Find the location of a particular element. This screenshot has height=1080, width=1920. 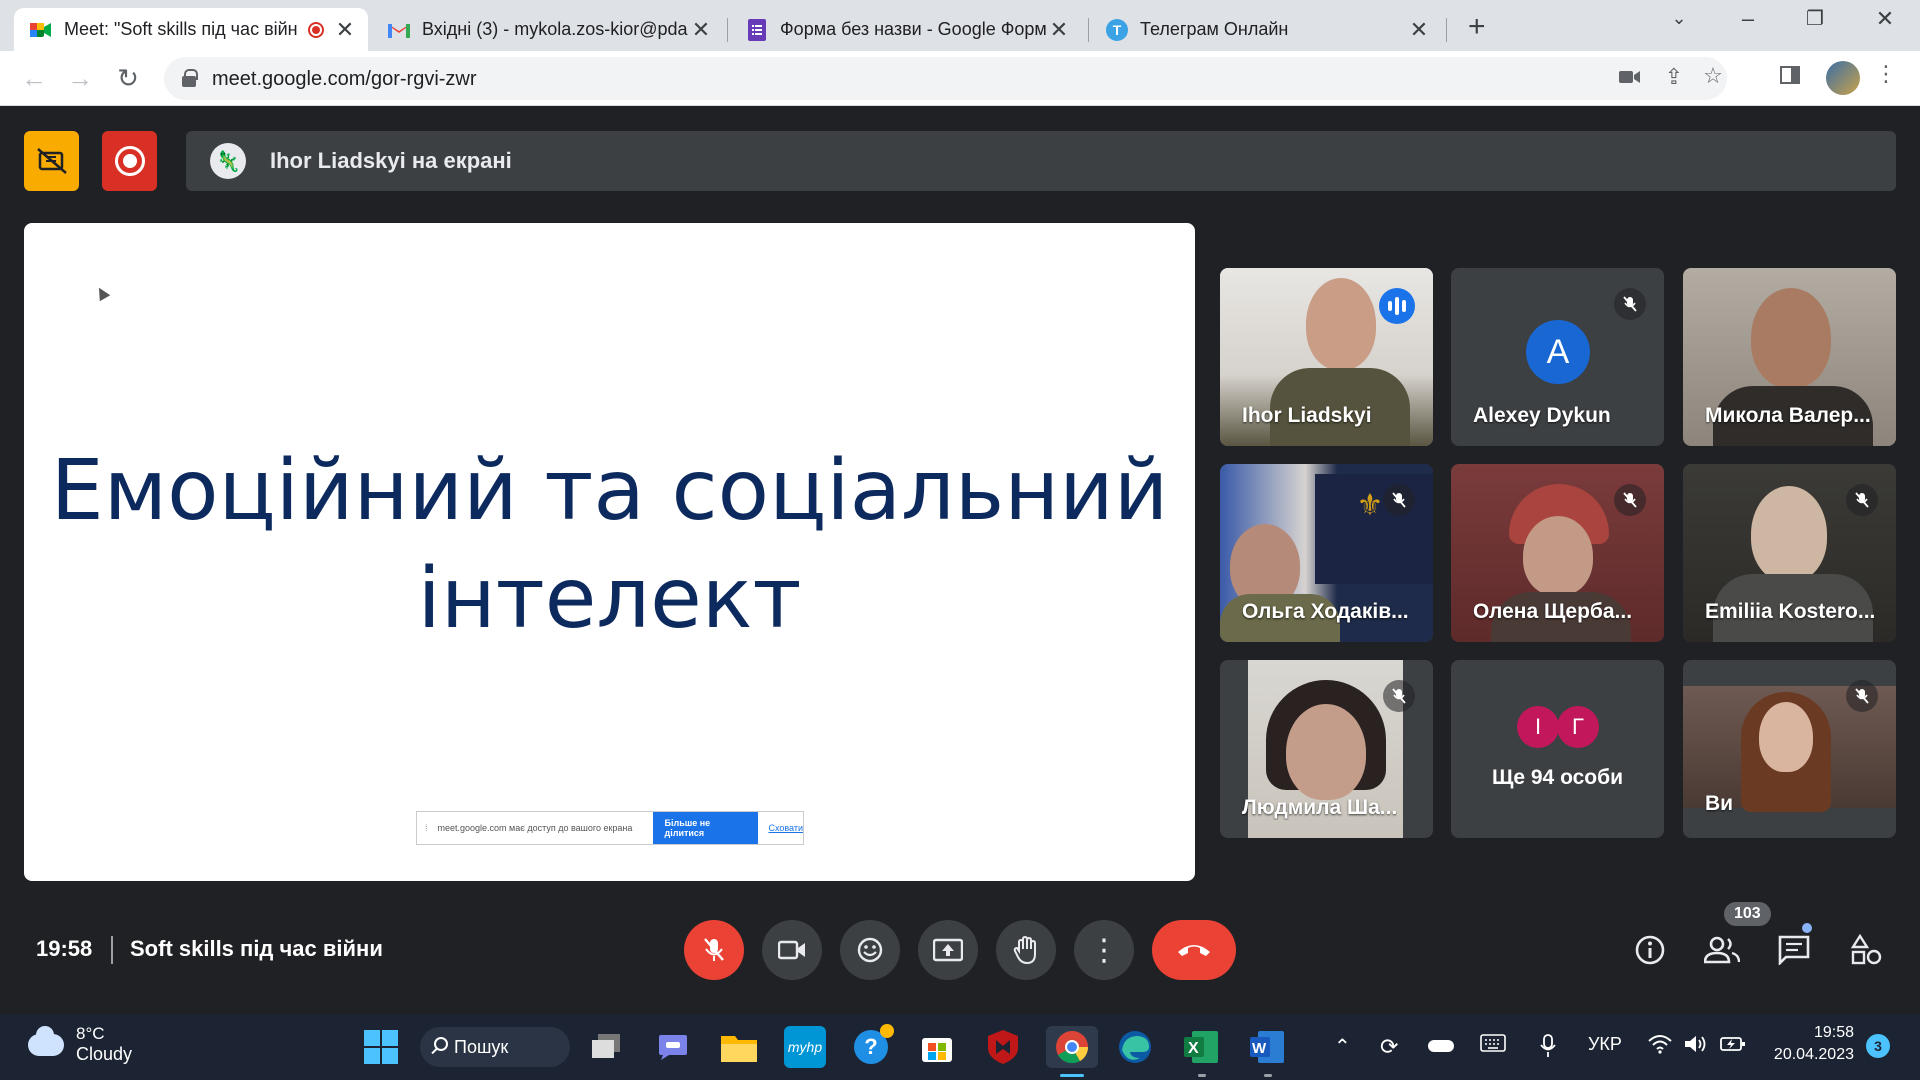

participant-tile: Ihor Liadskyi is located at coordinates (1326, 357).